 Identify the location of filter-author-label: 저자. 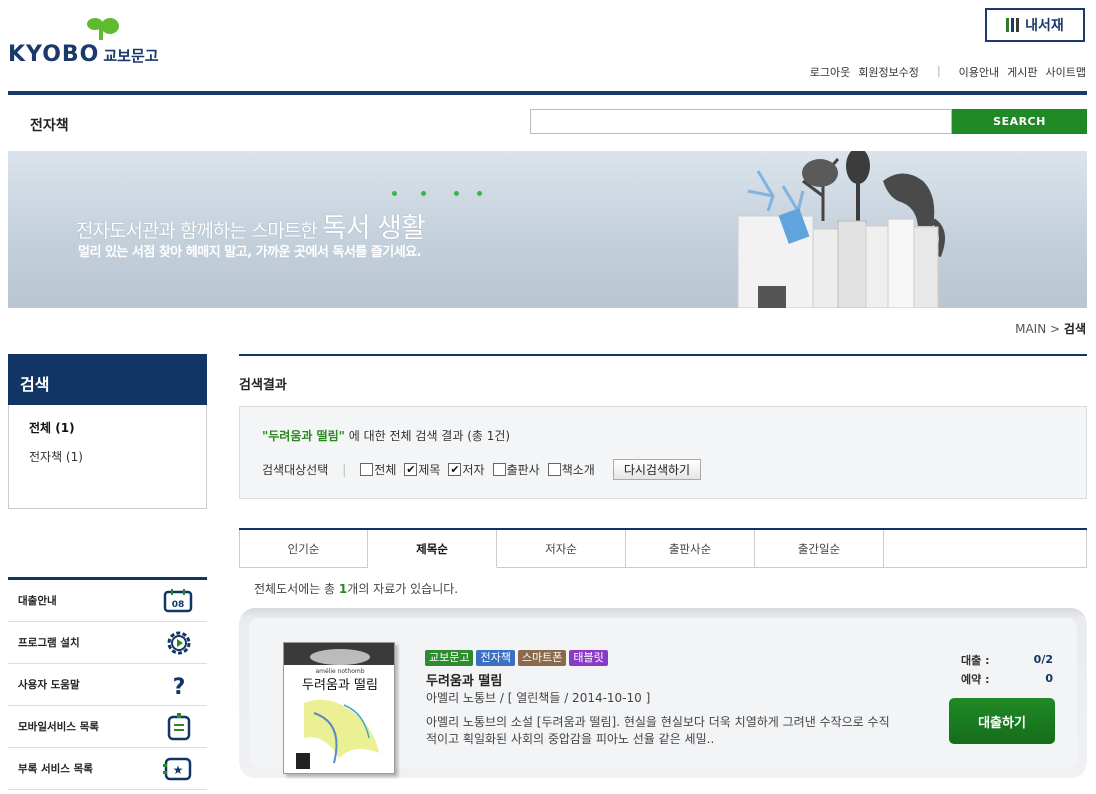
(473, 470).